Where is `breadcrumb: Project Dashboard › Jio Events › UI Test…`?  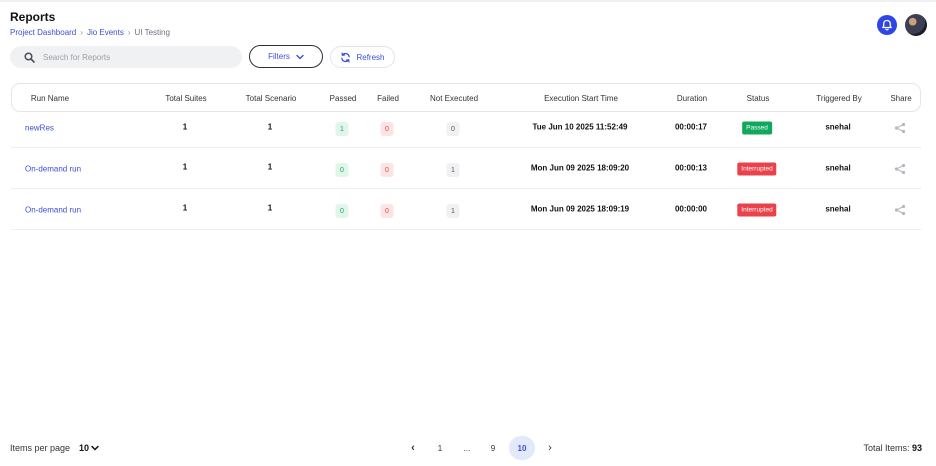 breadcrumb: Project Dashboard › Jio Events › UI Test… is located at coordinates (90, 32).